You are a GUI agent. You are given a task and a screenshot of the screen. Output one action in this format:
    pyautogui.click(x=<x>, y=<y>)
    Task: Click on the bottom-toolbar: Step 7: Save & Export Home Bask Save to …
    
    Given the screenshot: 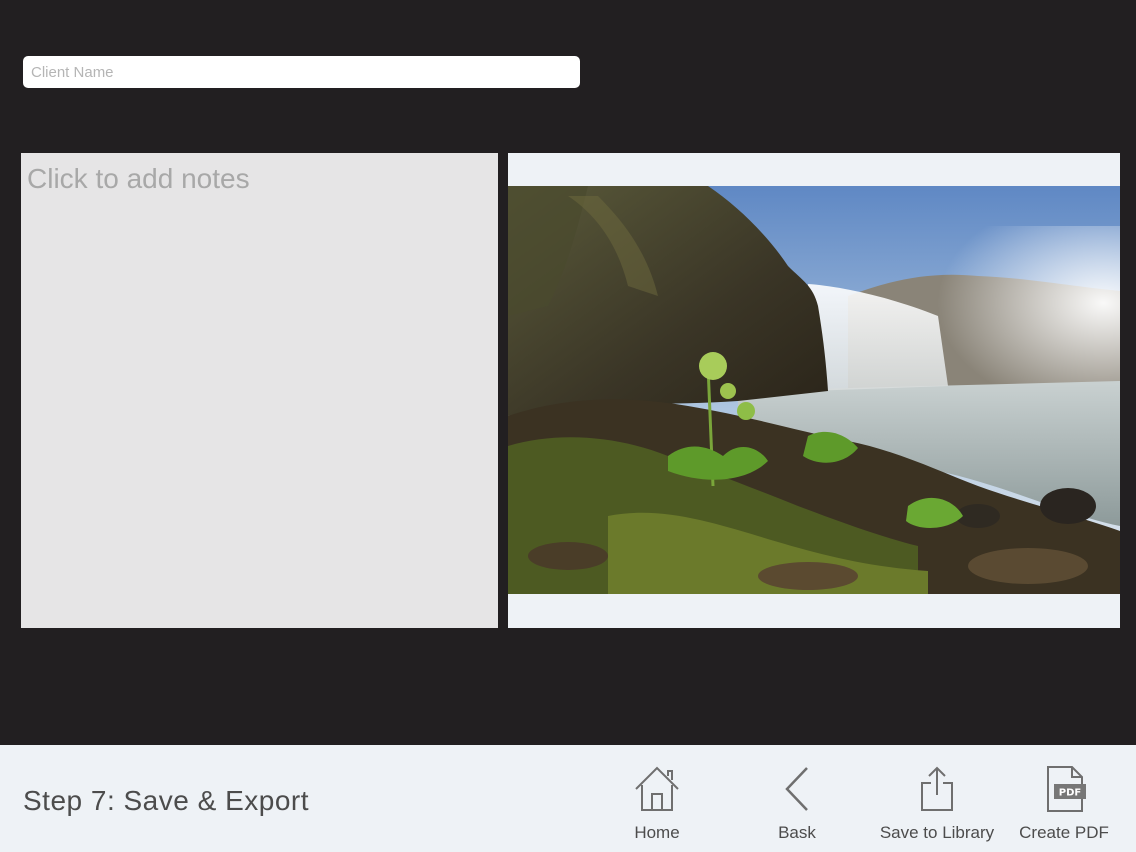 What is the action you would take?
    pyautogui.click(x=568, y=798)
    